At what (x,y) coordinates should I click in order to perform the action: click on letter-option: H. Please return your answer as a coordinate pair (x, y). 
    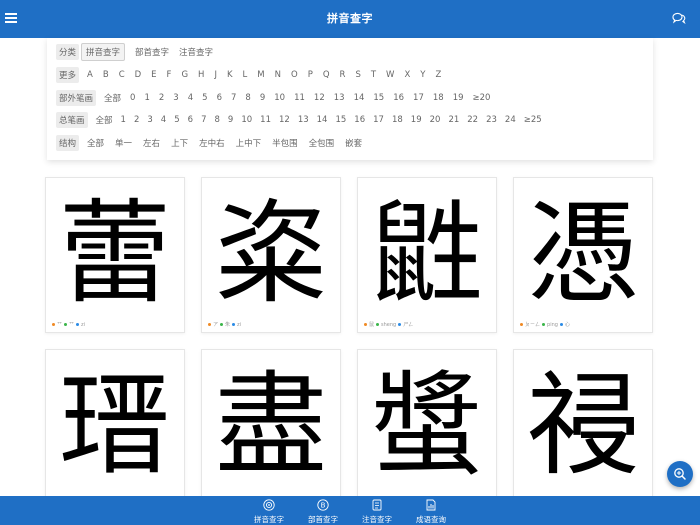
    Looking at the image, I should click on (201, 75).